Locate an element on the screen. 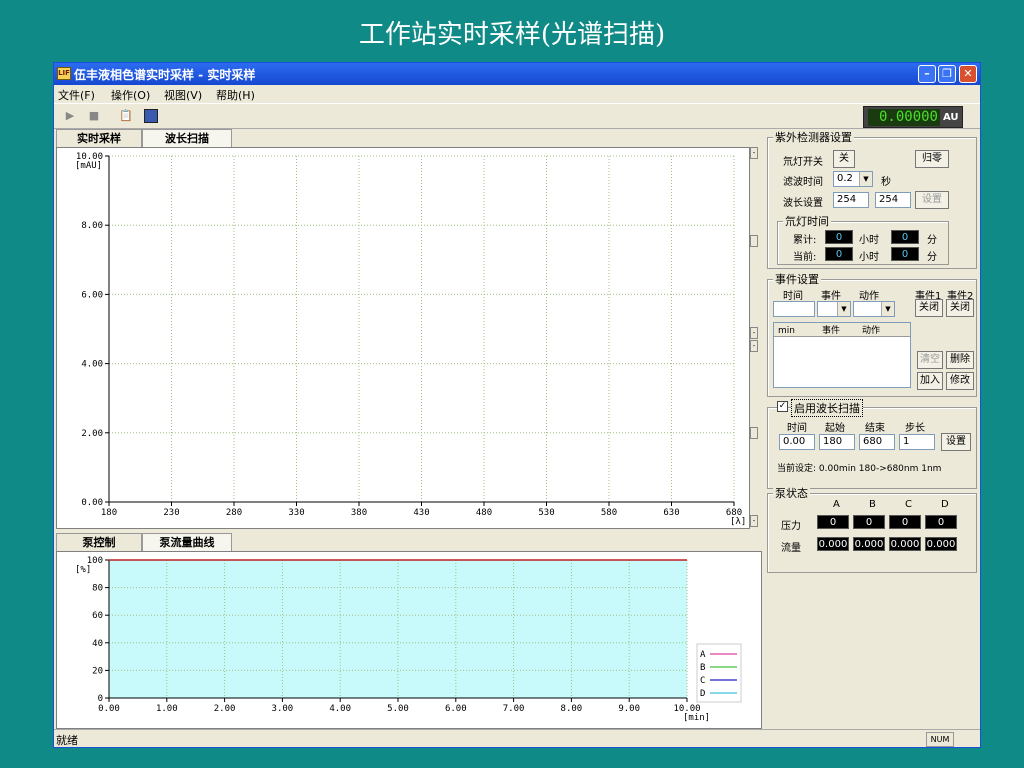 The image size is (1024, 768). scan-set-button: 设置 is located at coordinates (956, 442).